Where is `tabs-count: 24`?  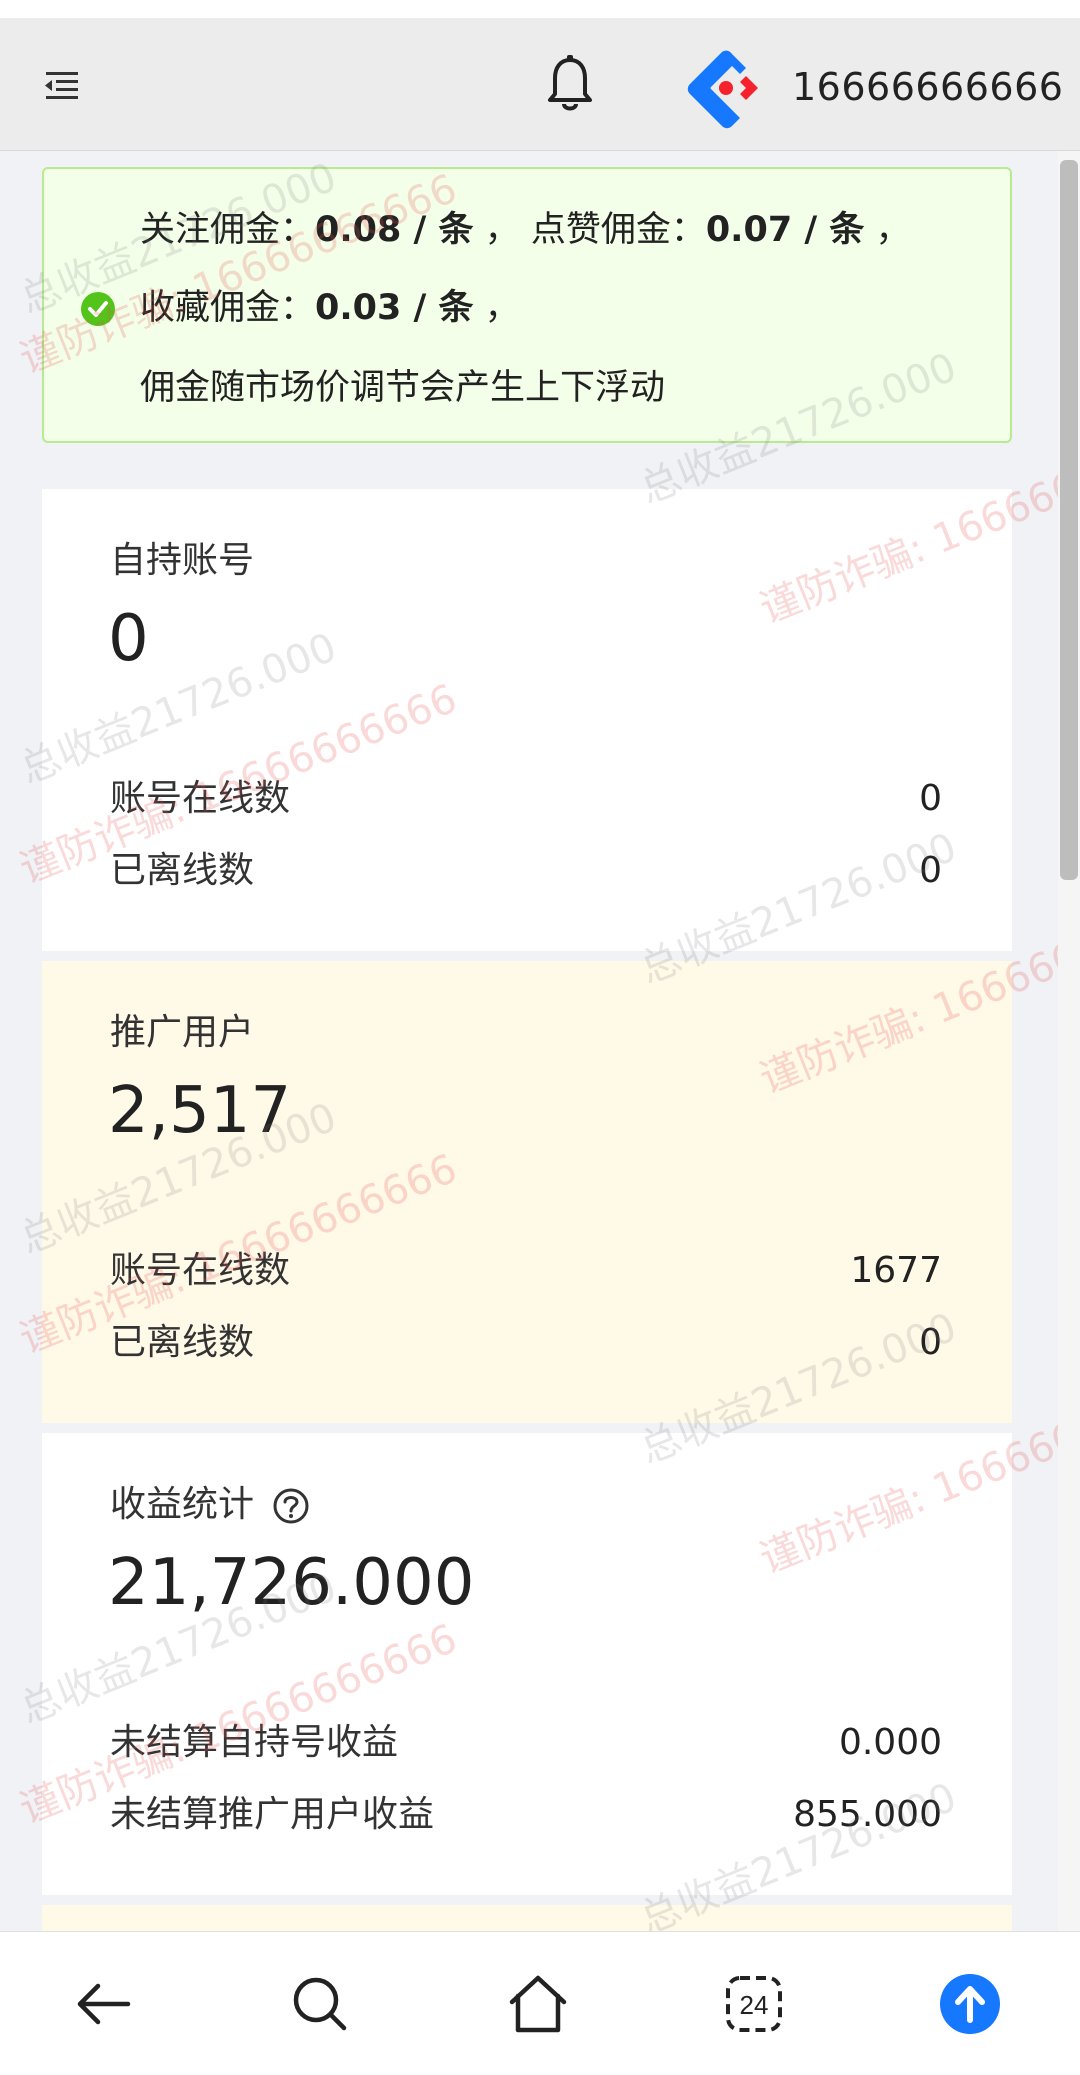 tabs-count: 24 is located at coordinates (754, 2005).